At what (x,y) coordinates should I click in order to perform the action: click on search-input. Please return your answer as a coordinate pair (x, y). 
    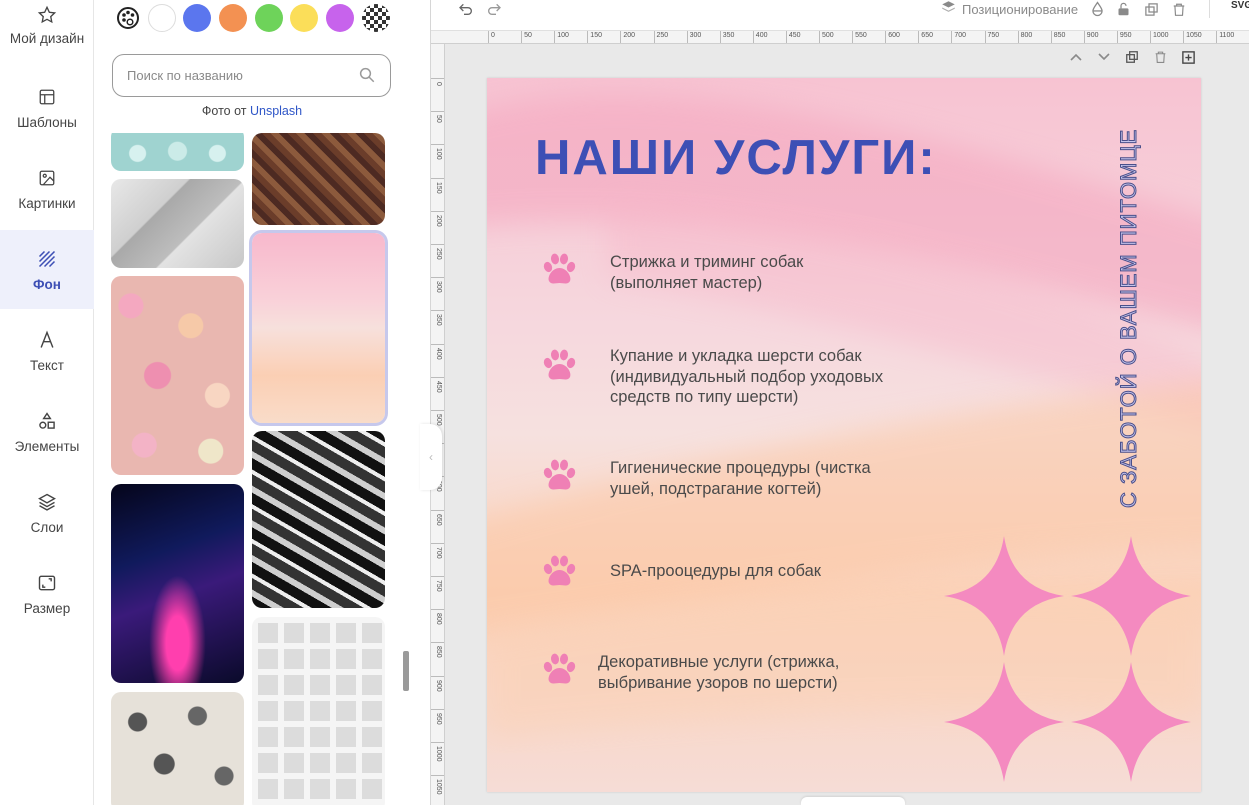
    Looking at the image, I should click on (251, 75).